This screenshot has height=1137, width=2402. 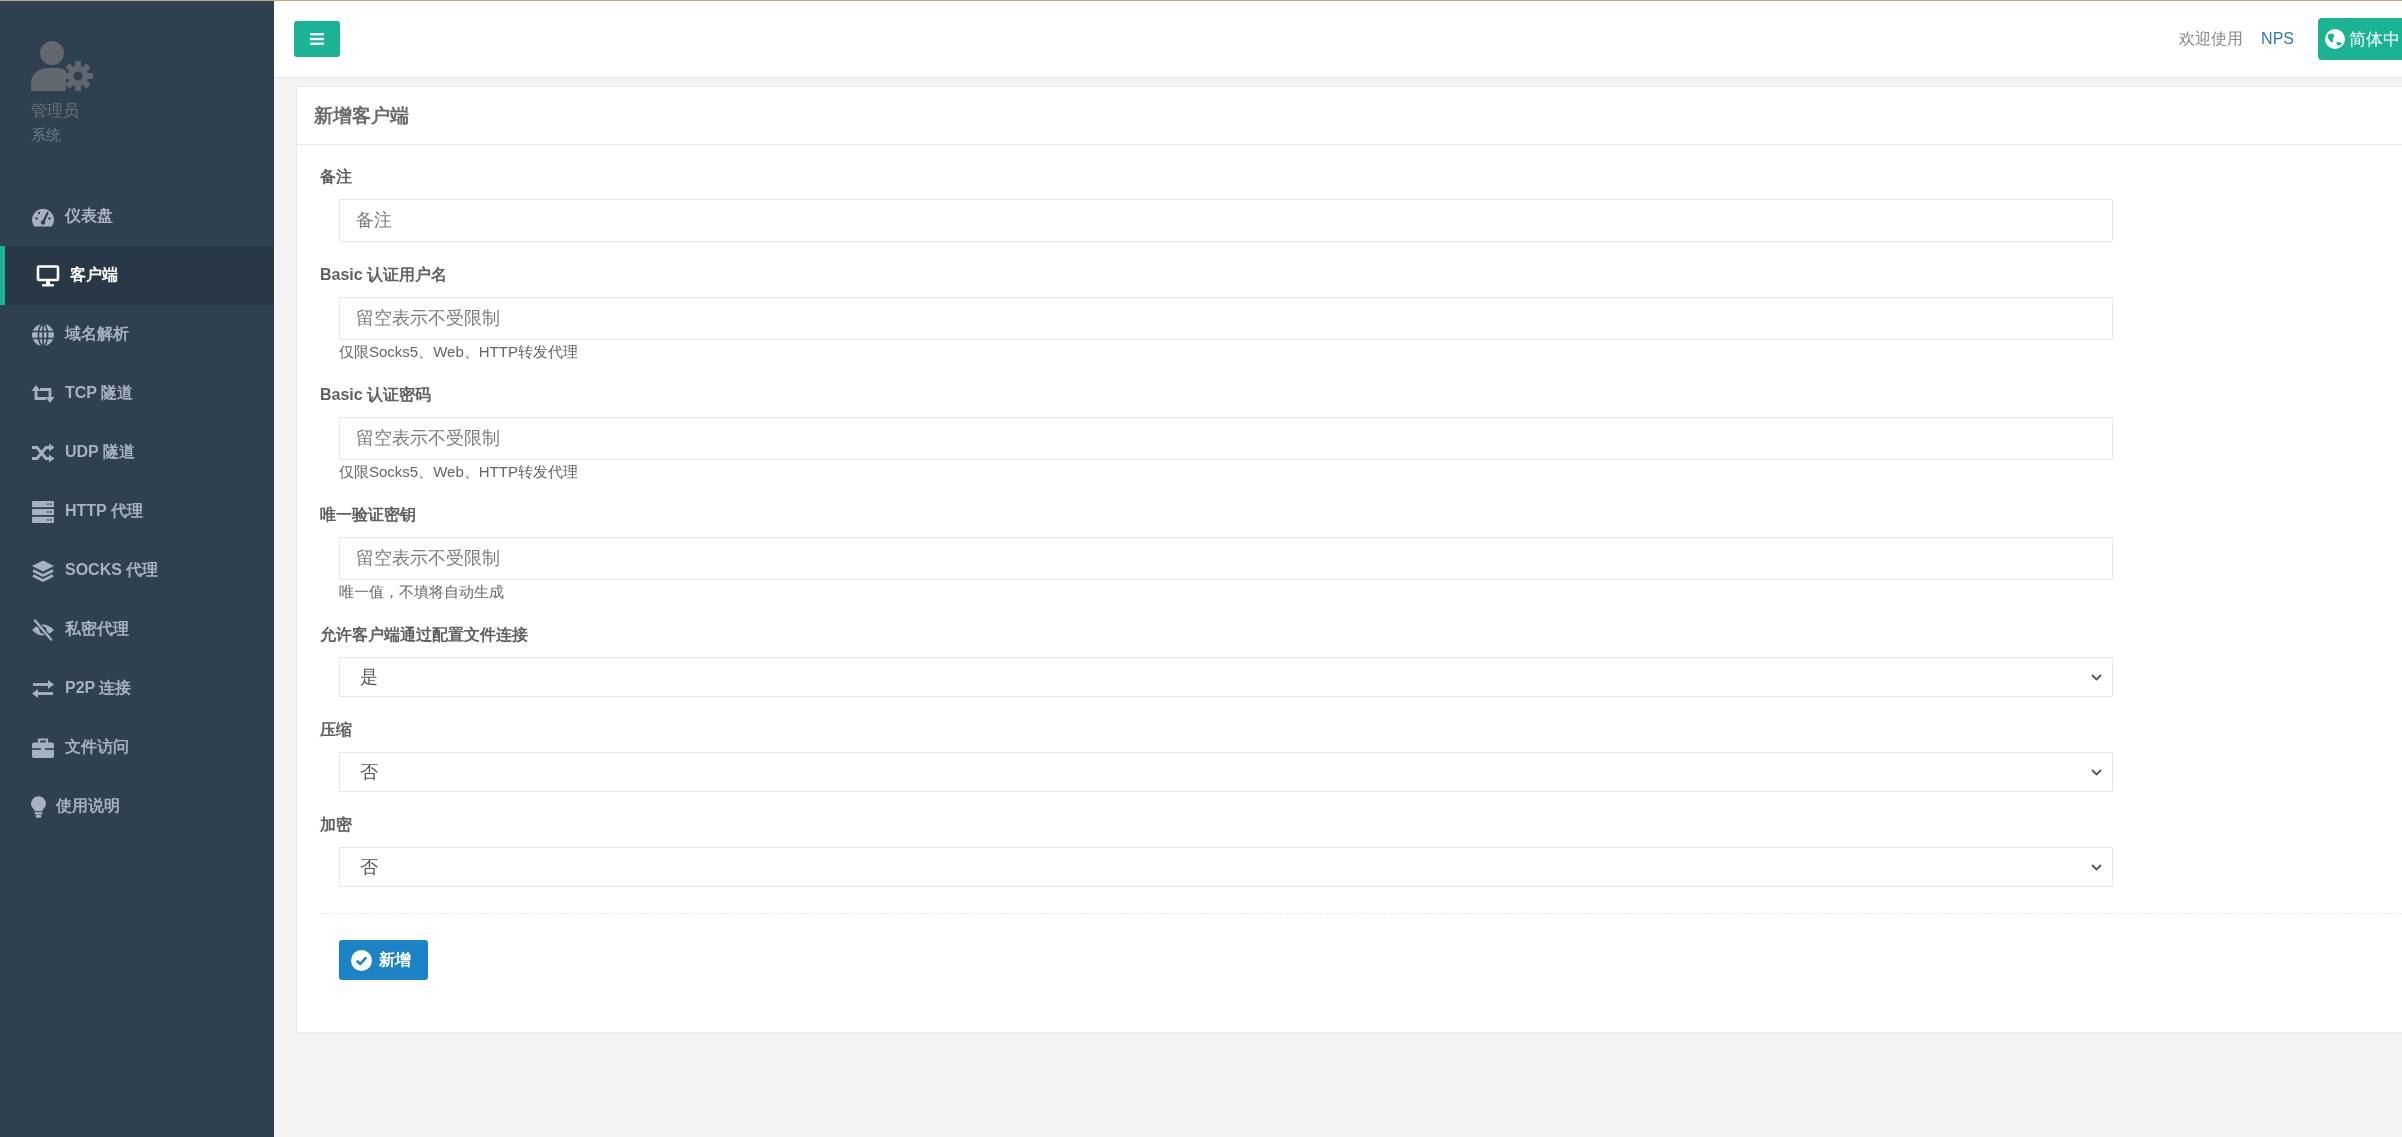 I want to click on check-circle-icon, so click(x=361, y=960).